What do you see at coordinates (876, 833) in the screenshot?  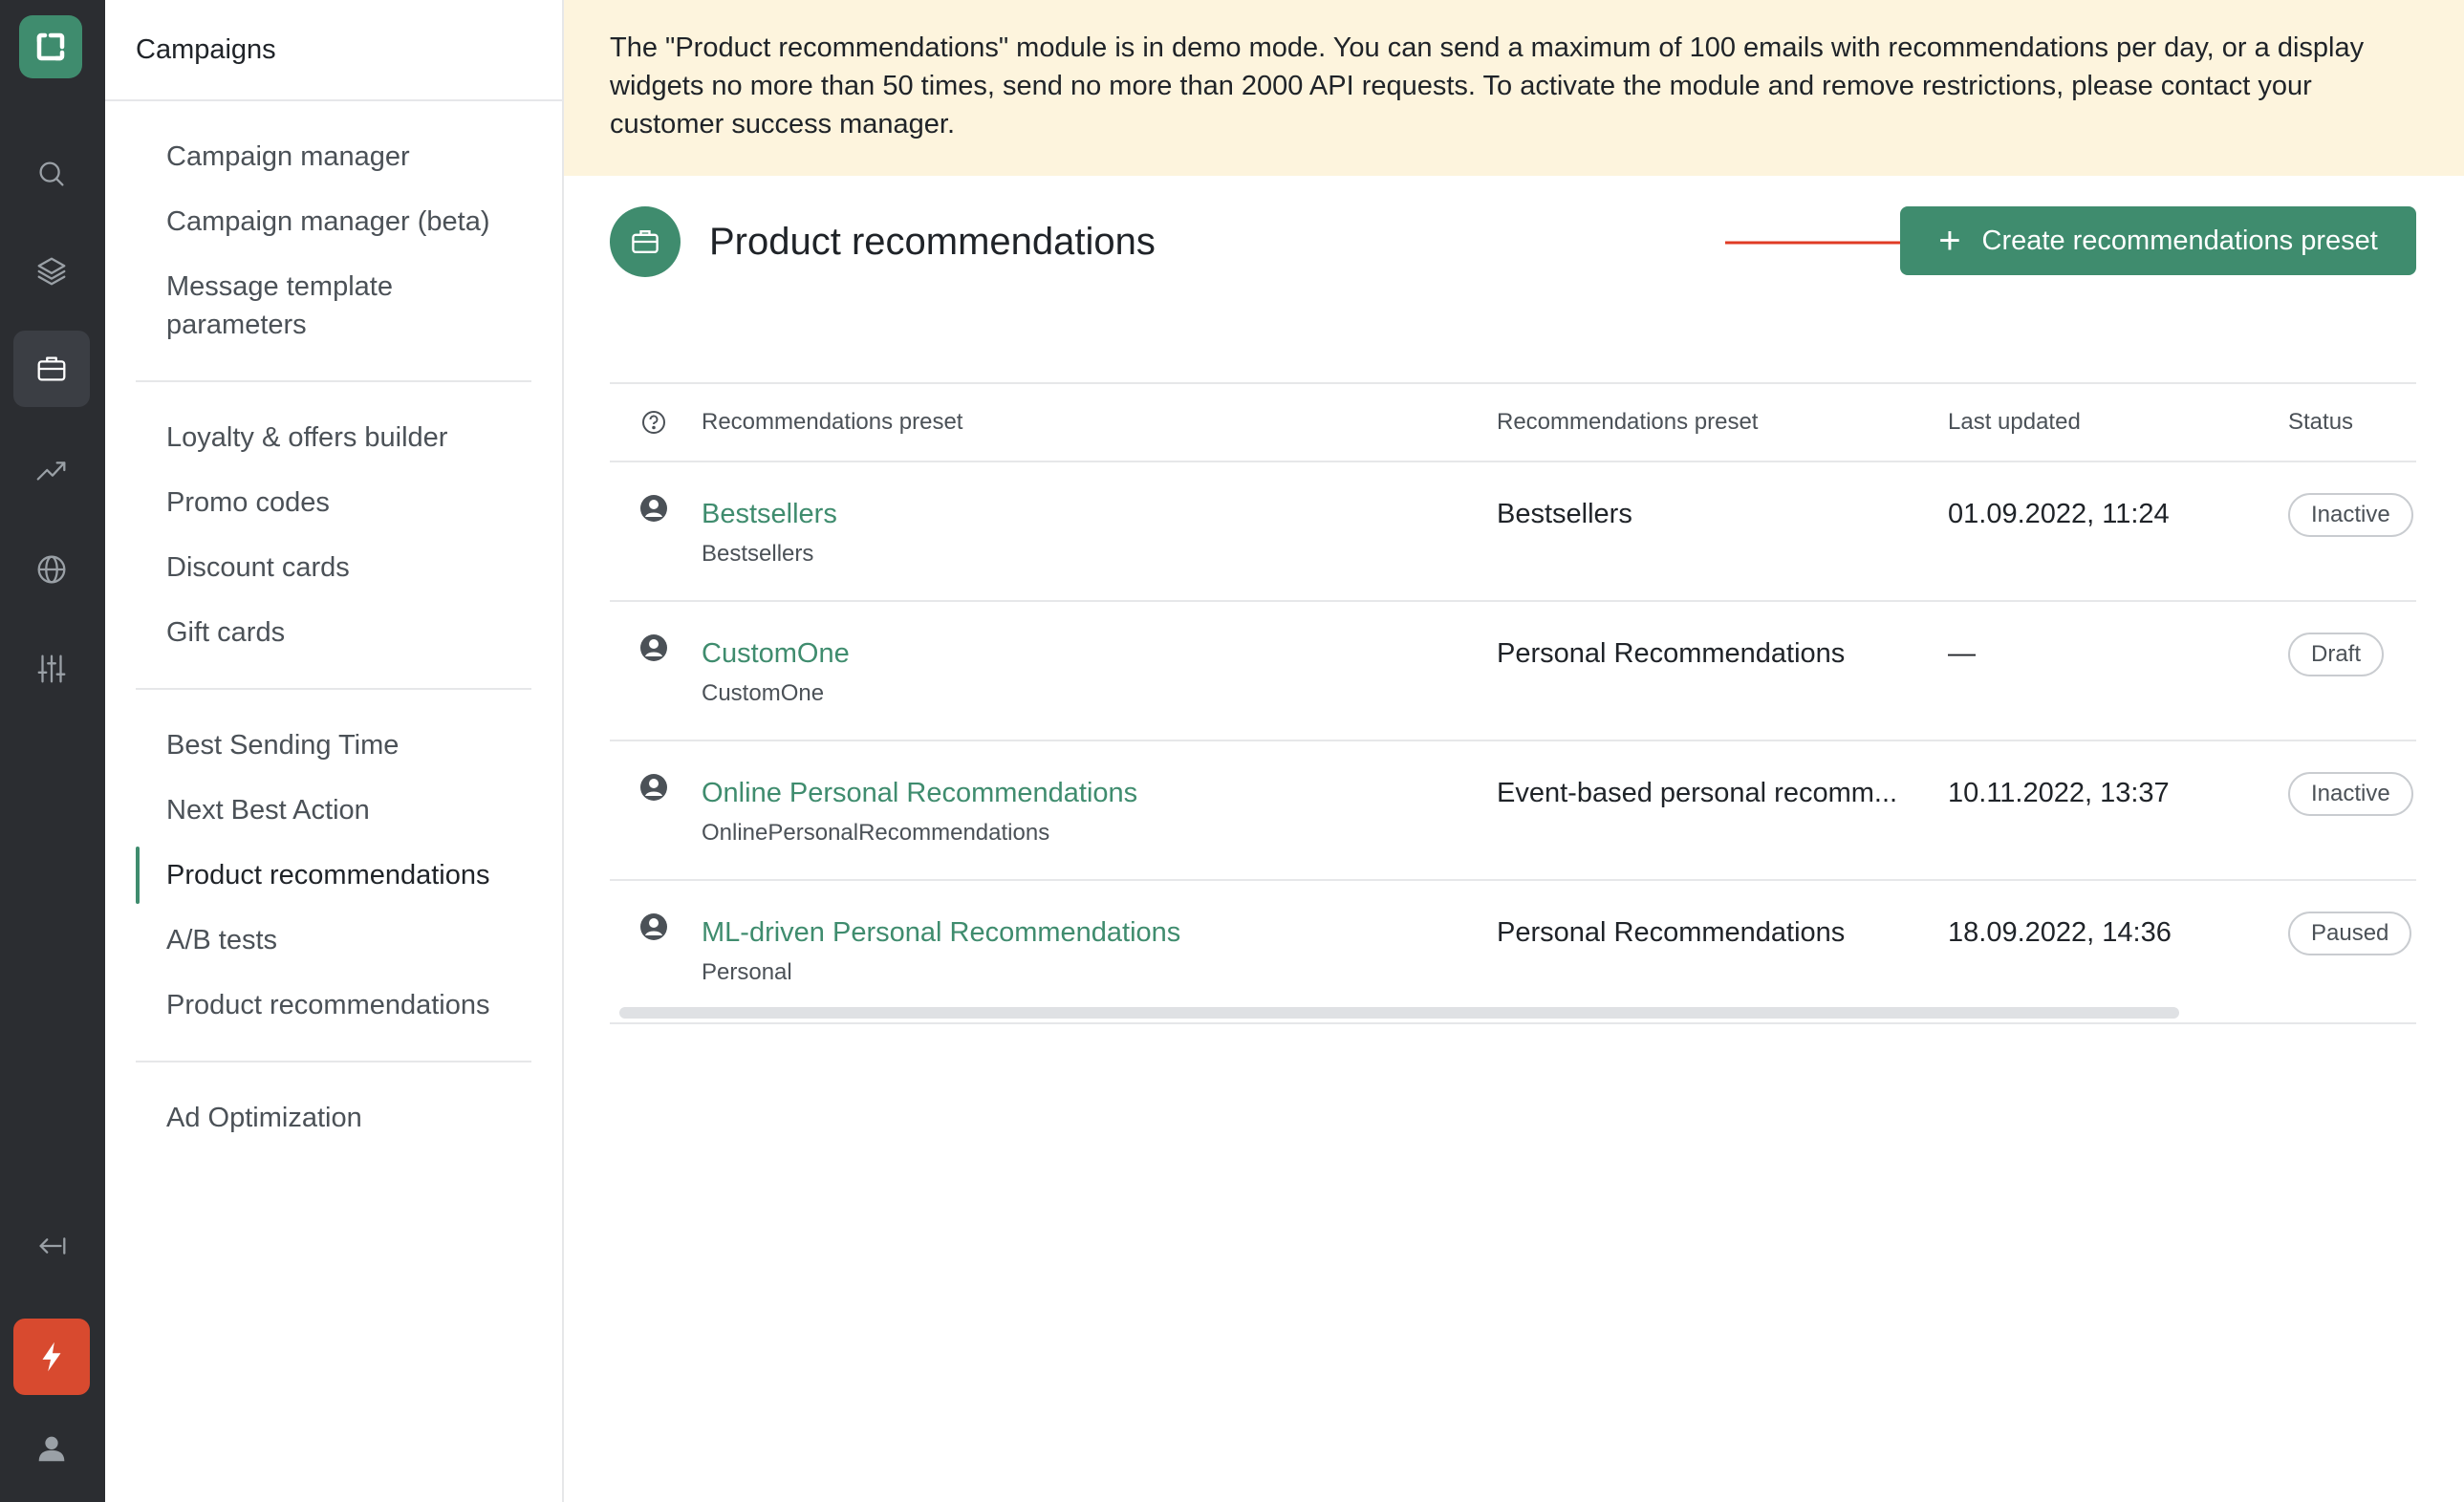 I see `preset-system-name: OnlinePersonalRecommendations` at bounding box center [876, 833].